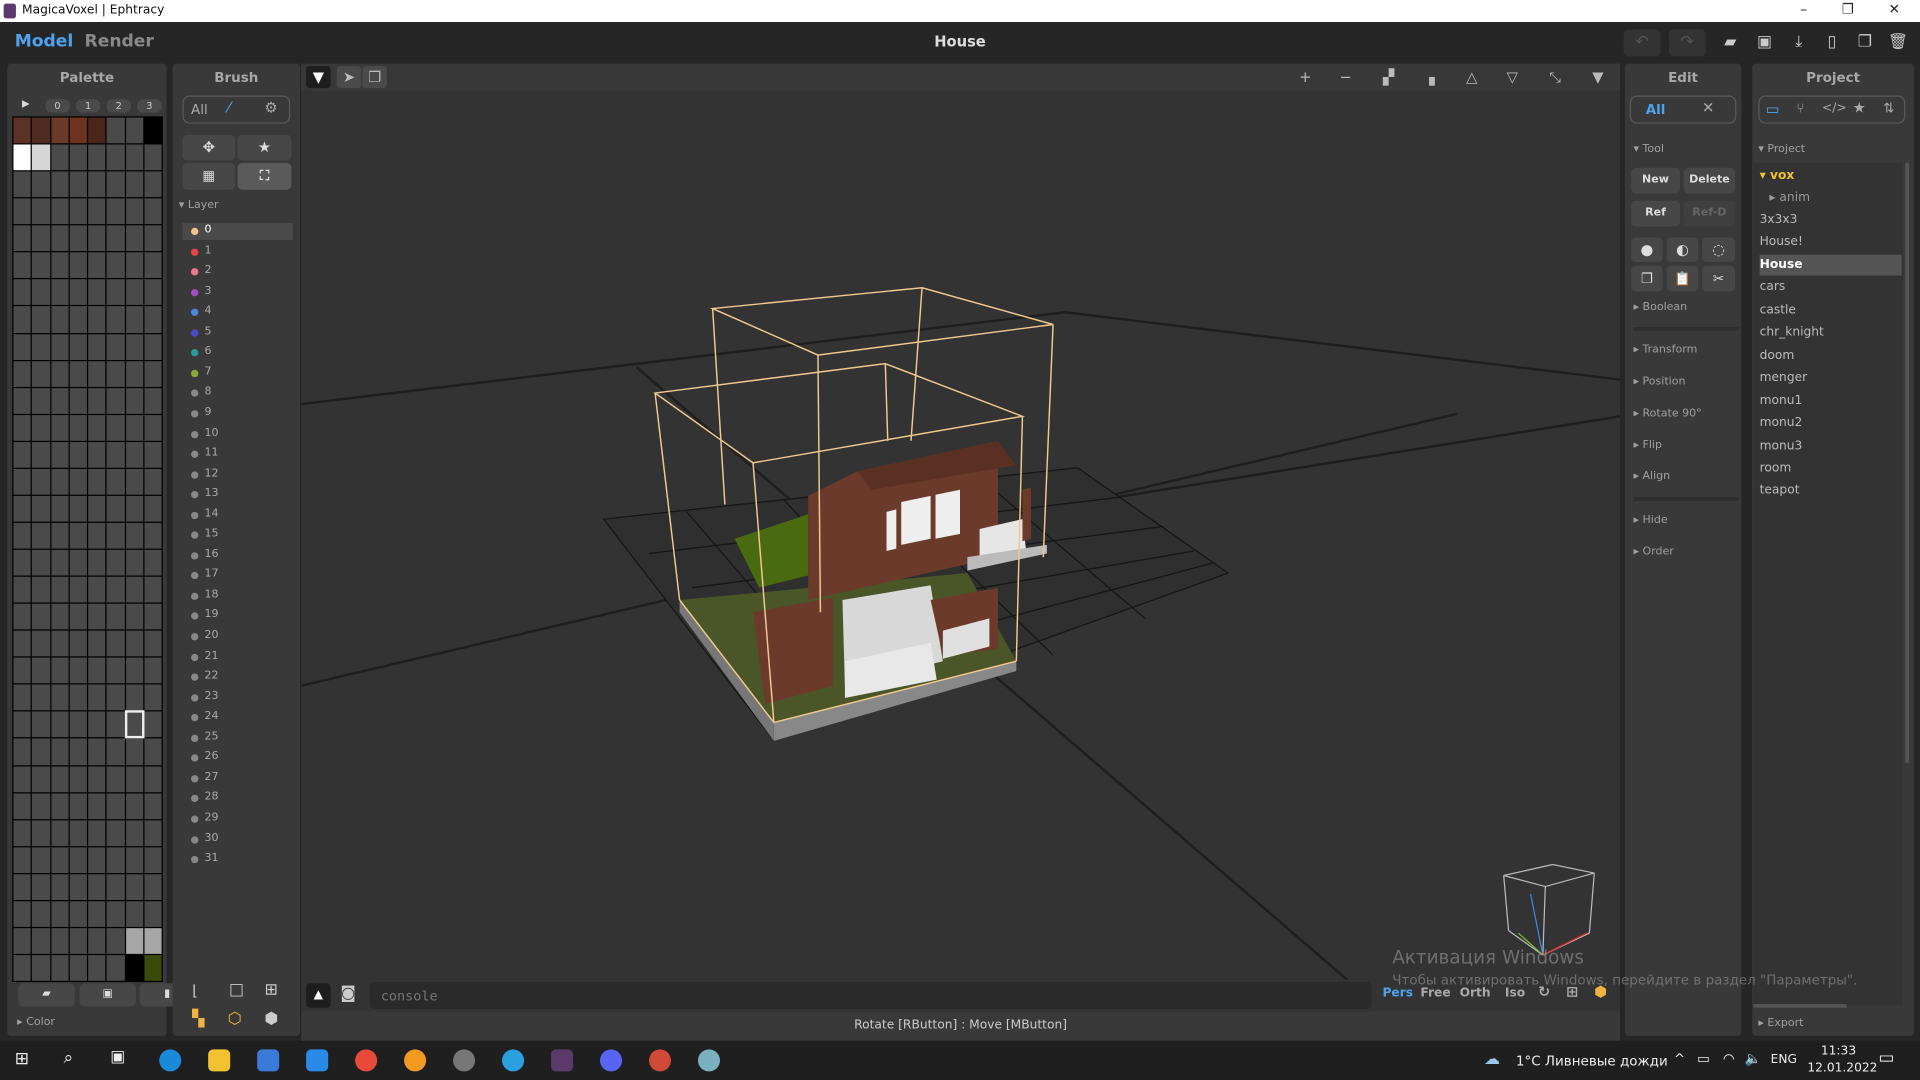 This screenshot has height=1080, width=1920. I want to click on layer-item: 21, so click(237, 656).